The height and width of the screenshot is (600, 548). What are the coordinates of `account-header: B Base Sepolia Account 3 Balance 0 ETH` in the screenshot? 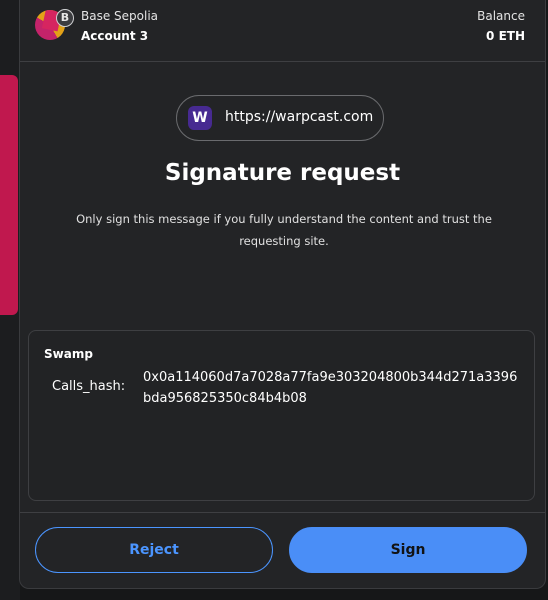 It's located at (282, 31).